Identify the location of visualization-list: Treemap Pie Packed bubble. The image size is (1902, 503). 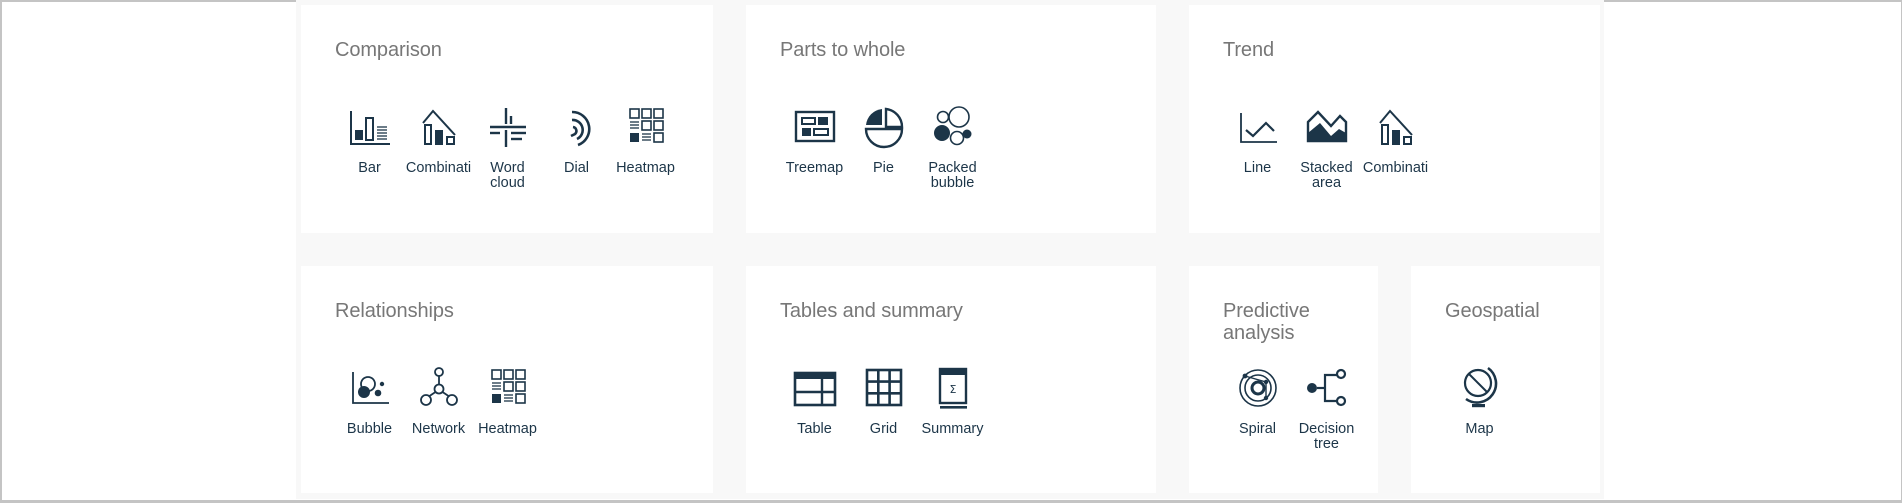
(883, 148).